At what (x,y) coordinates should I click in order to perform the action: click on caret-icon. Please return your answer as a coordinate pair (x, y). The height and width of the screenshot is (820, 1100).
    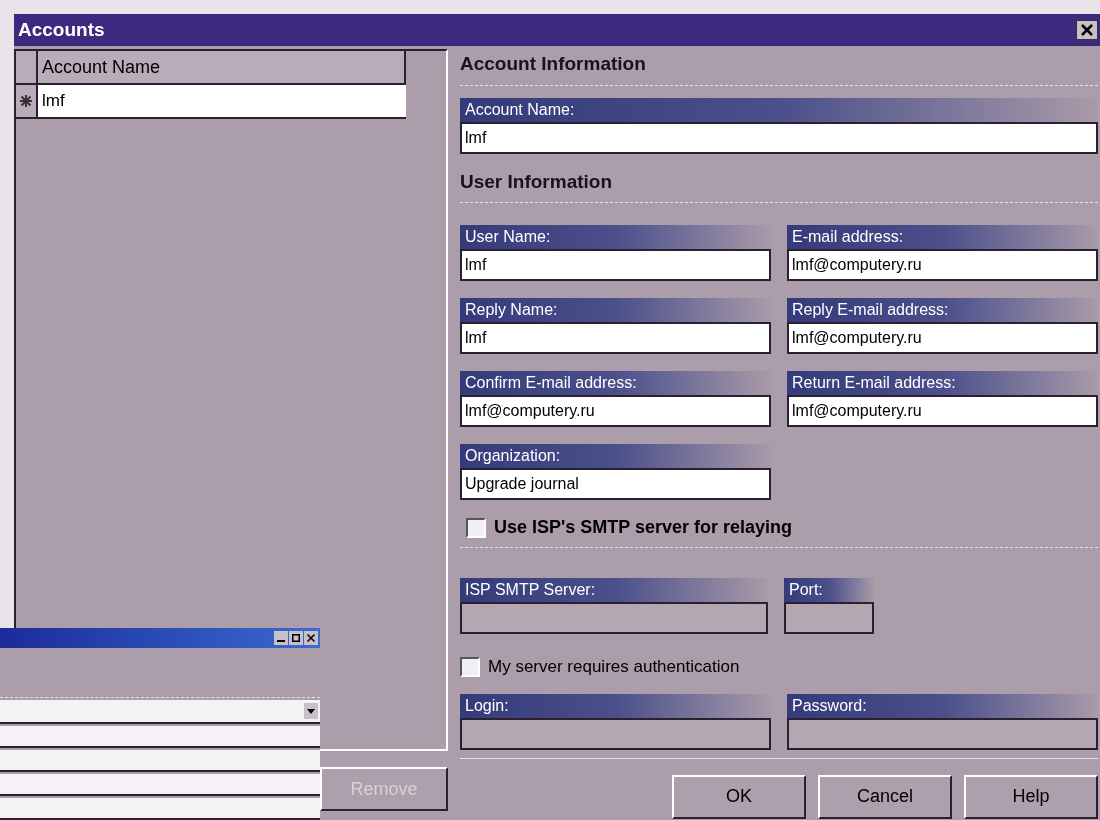
    Looking at the image, I should click on (311, 711).